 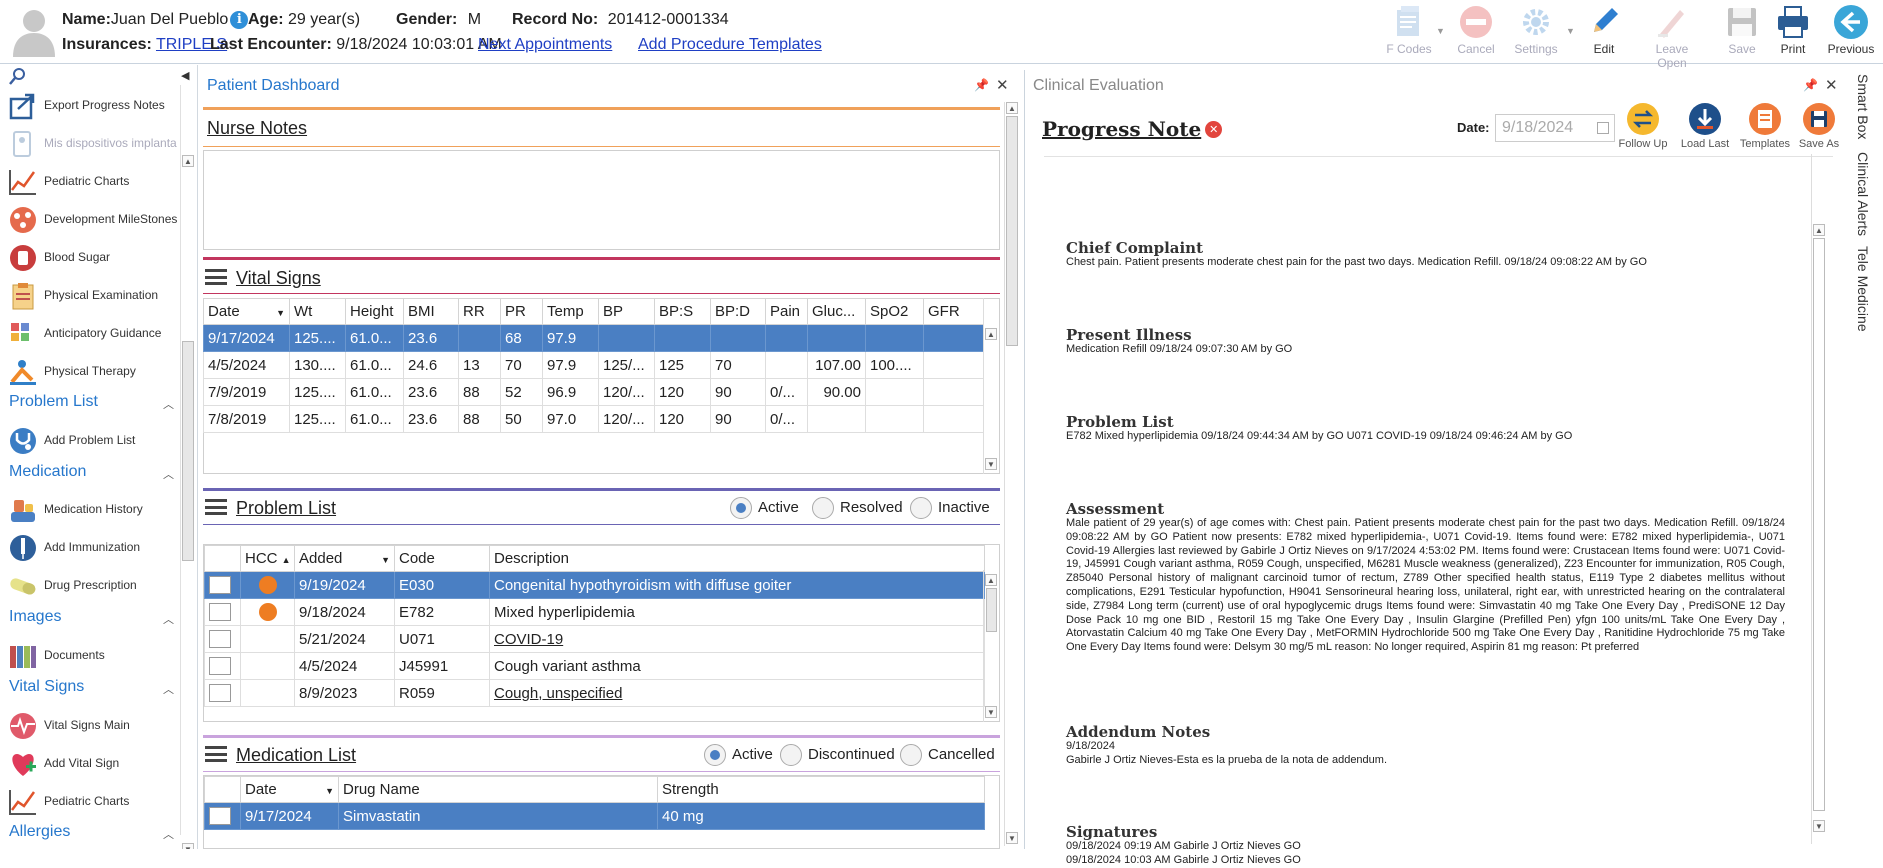 What do you see at coordinates (94, 726) in the screenshot?
I see `nav-vital-signs-main: Vital Signs Main` at bounding box center [94, 726].